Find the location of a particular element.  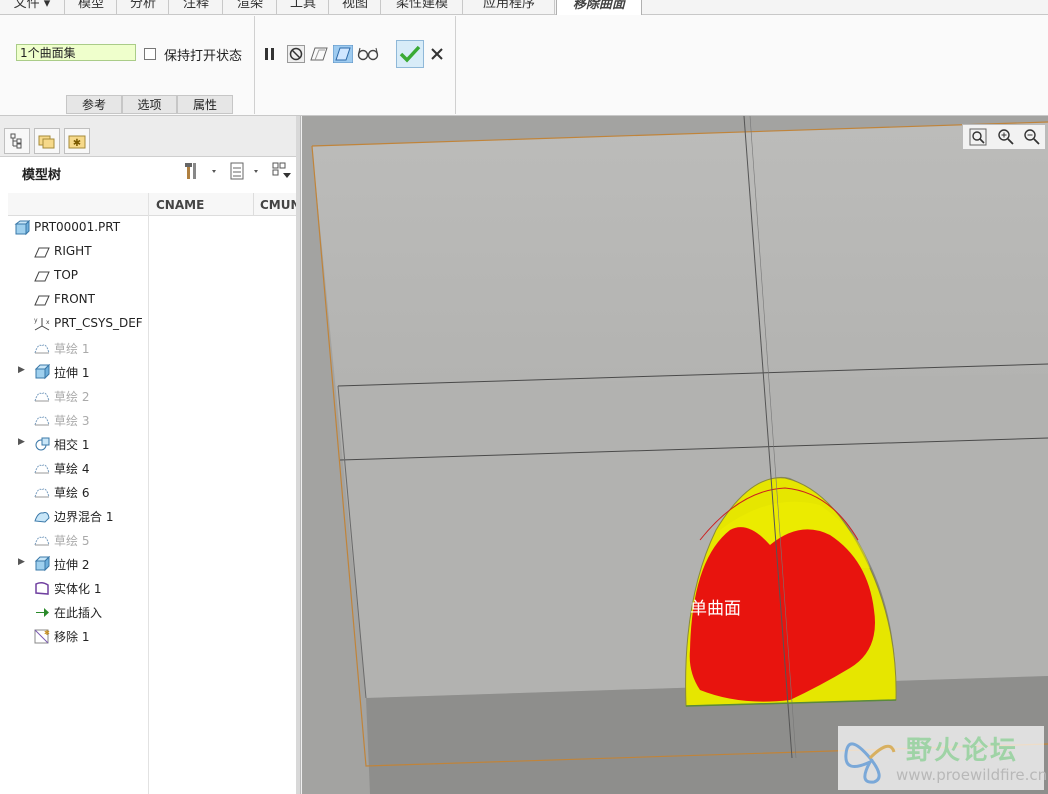

tab-properties: 属性 is located at coordinates (205, 104).